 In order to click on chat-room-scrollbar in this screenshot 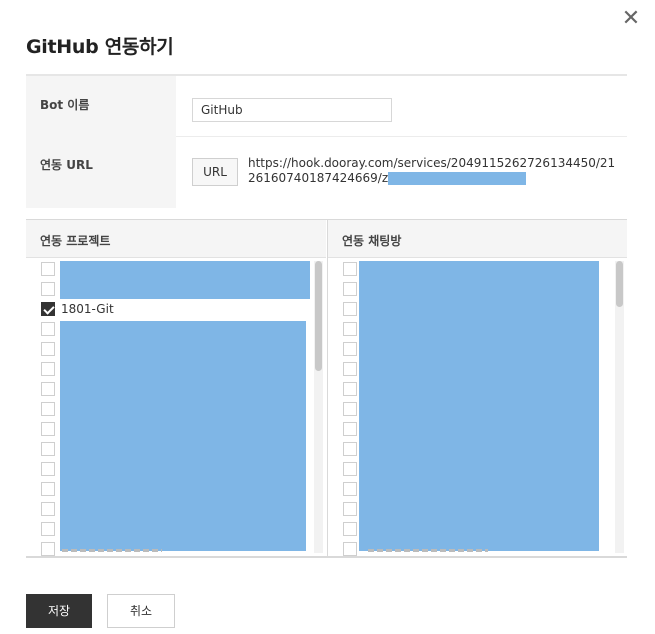, I will do `click(619, 407)`.